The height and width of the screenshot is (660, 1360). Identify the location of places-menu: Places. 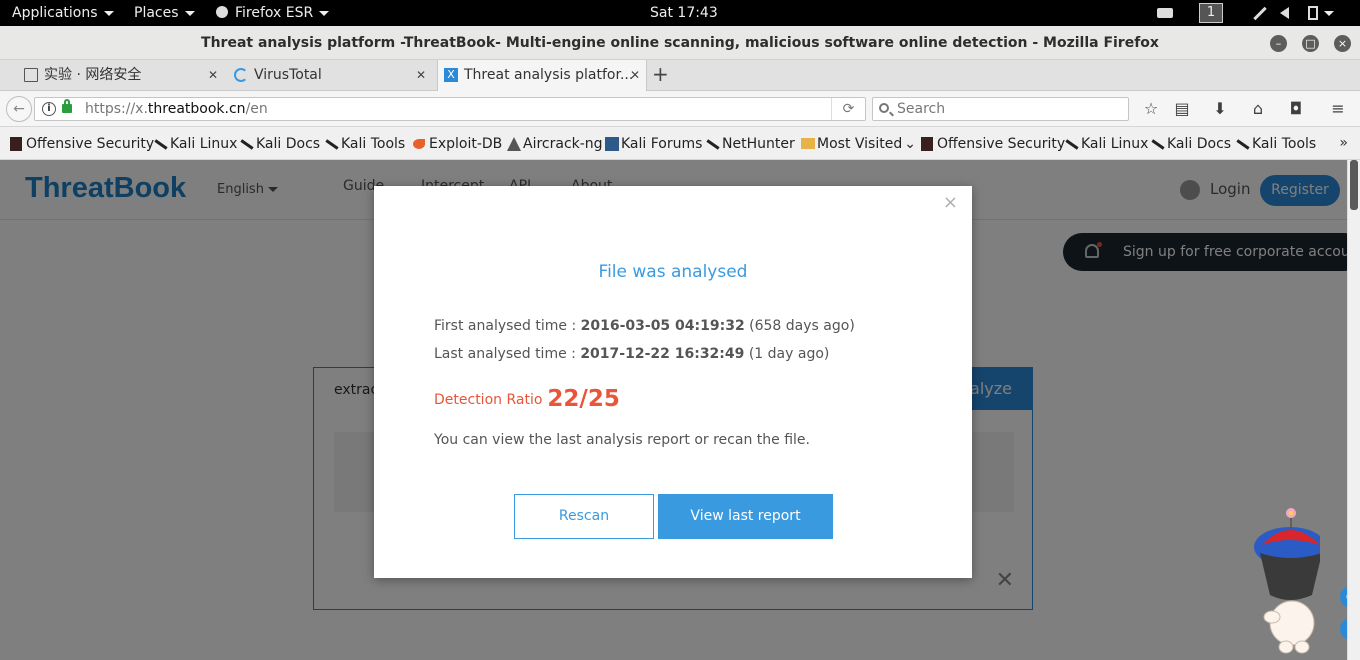
(164, 13).